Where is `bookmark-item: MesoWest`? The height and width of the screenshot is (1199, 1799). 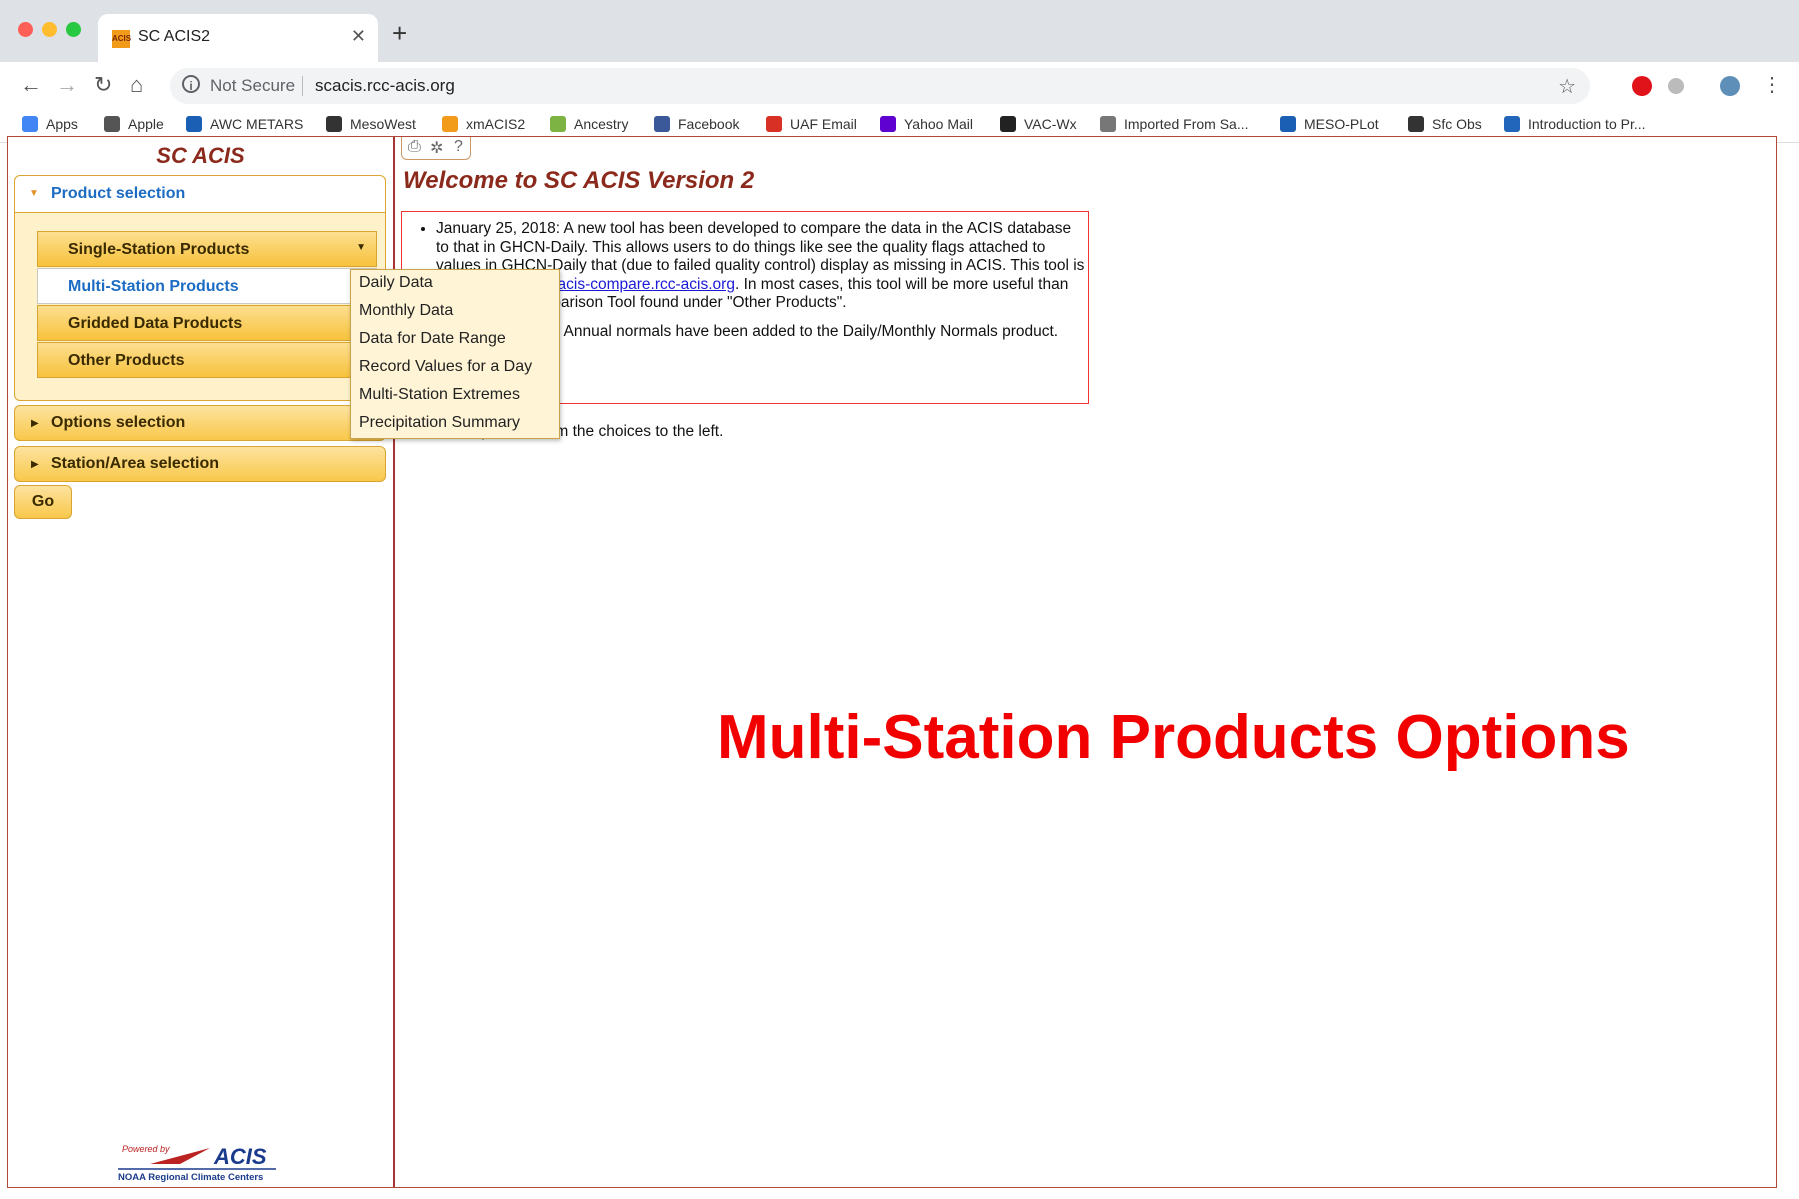 bookmark-item: MesoWest is located at coordinates (371, 124).